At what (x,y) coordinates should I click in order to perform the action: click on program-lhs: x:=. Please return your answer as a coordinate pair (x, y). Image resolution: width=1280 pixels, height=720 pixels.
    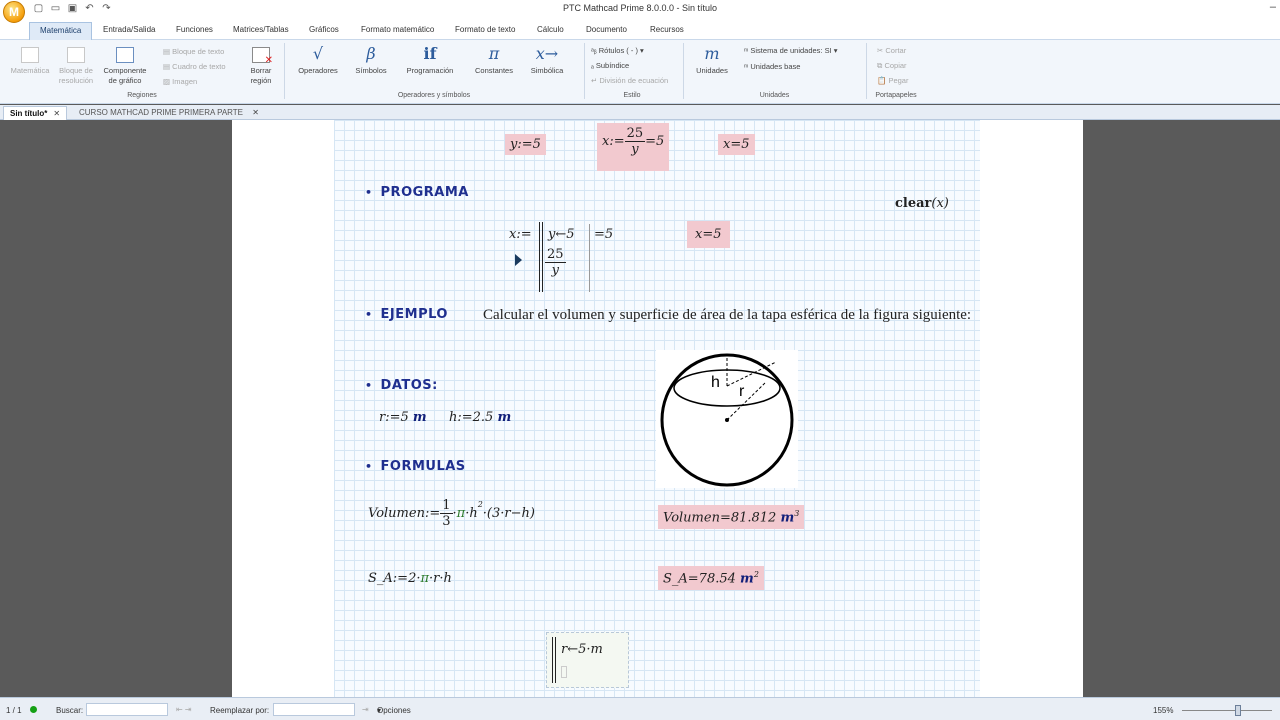
    Looking at the image, I should click on (520, 234).